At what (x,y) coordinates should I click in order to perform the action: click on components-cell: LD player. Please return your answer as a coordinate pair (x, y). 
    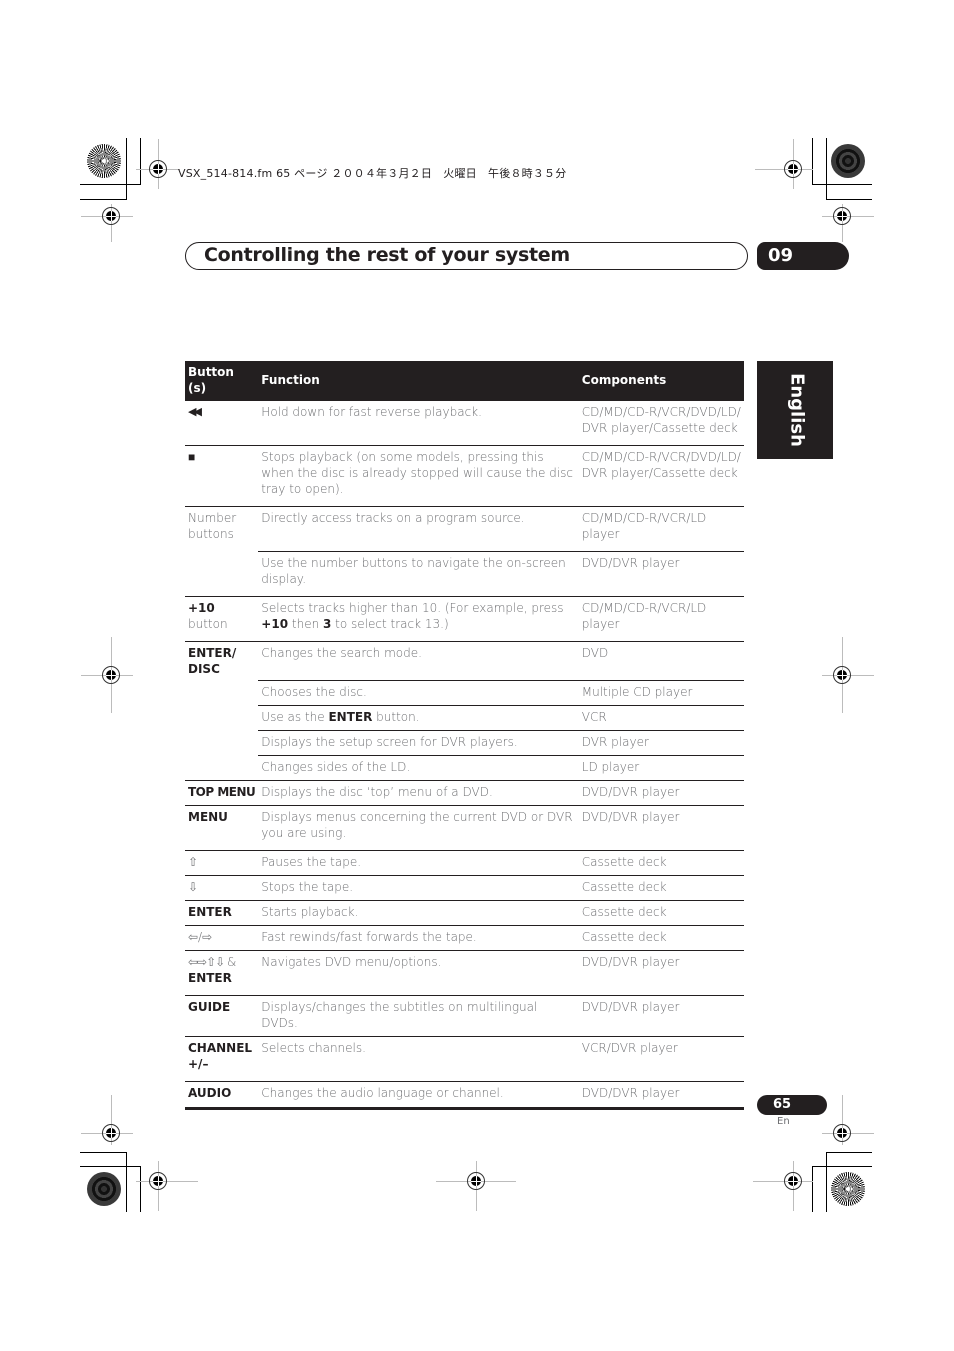
    Looking at the image, I should click on (661, 768).